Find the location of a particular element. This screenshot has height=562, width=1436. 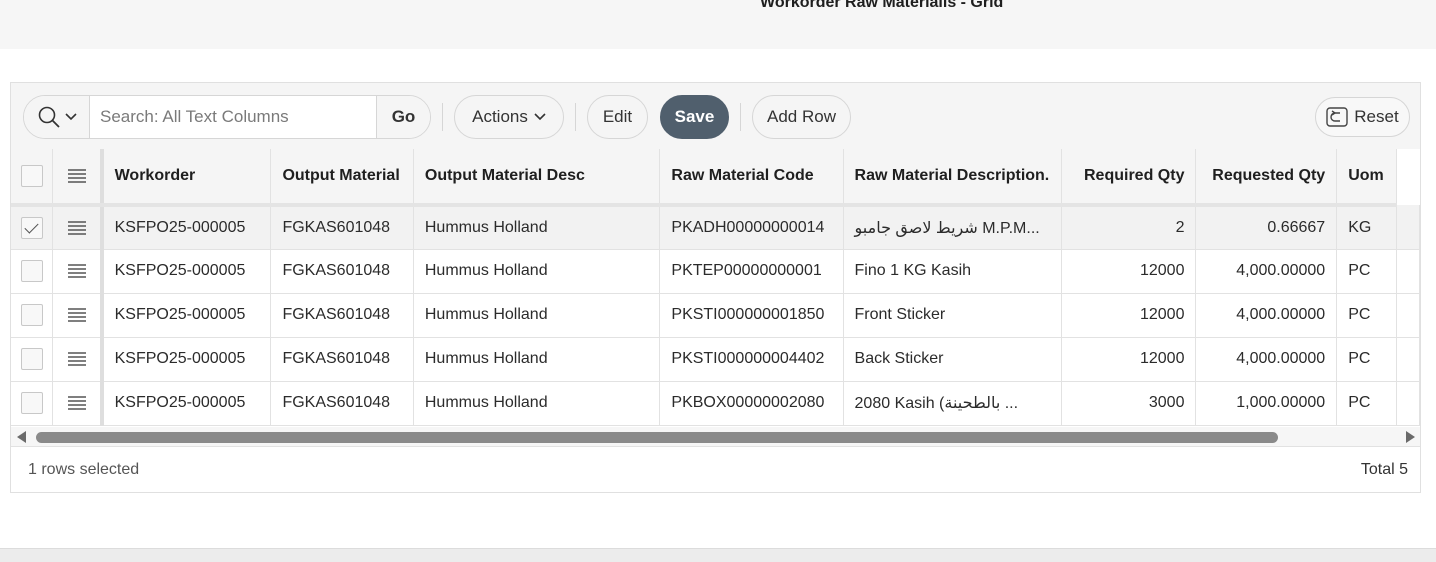

column-header-uom: Uom is located at coordinates (1366, 178).